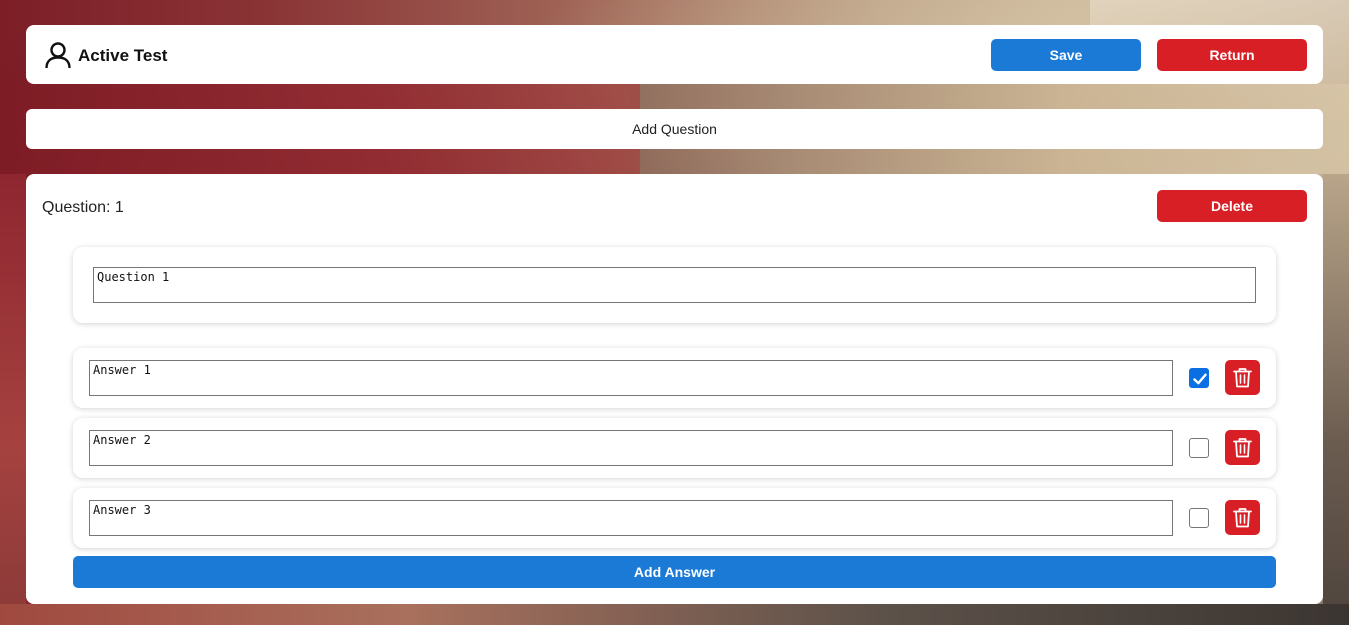 This screenshot has width=1349, height=625. Describe the element at coordinates (1232, 206) in the screenshot. I see `delete-question-button: Delete` at that location.